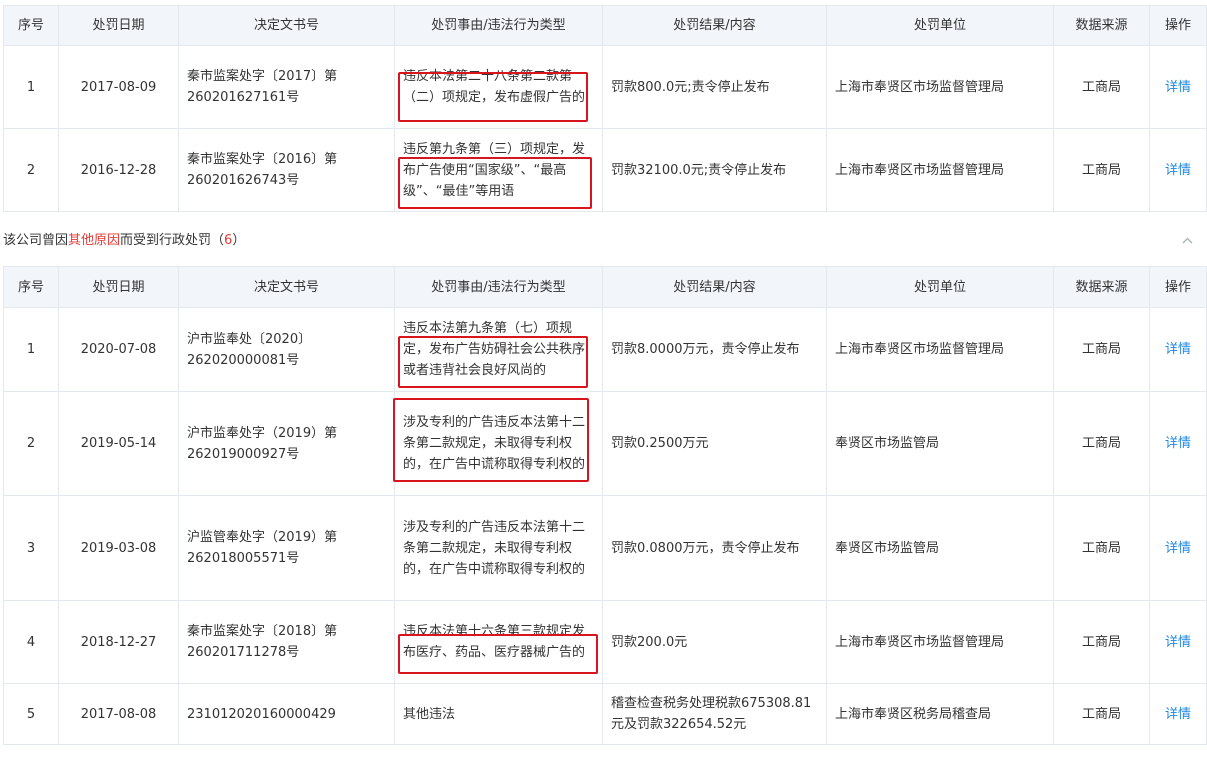 The height and width of the screenshot is (757, 1207). Describe the element at coordinates (714, 170) in the screenshot. I see `row-result: 罚款32100.0元;责令停止发布` at that location.